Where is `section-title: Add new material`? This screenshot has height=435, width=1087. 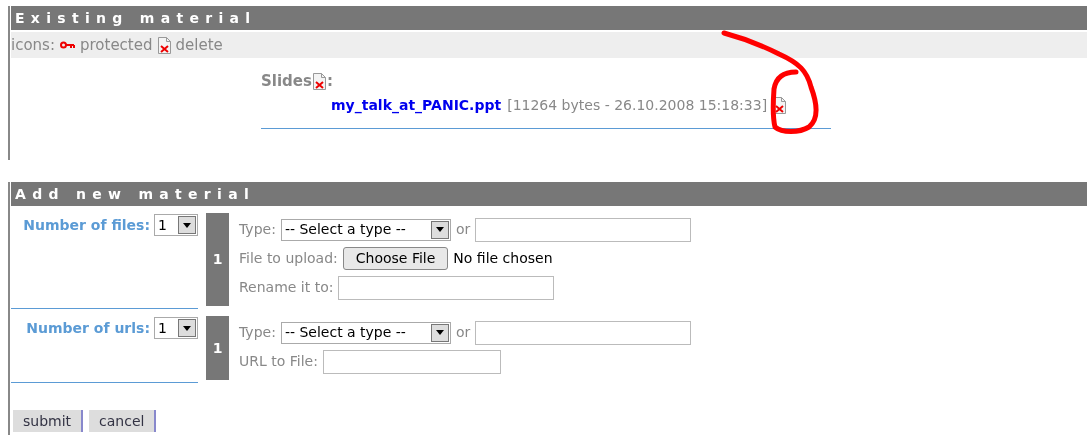 section-title: Add new material is located at coordinates (135, 194).